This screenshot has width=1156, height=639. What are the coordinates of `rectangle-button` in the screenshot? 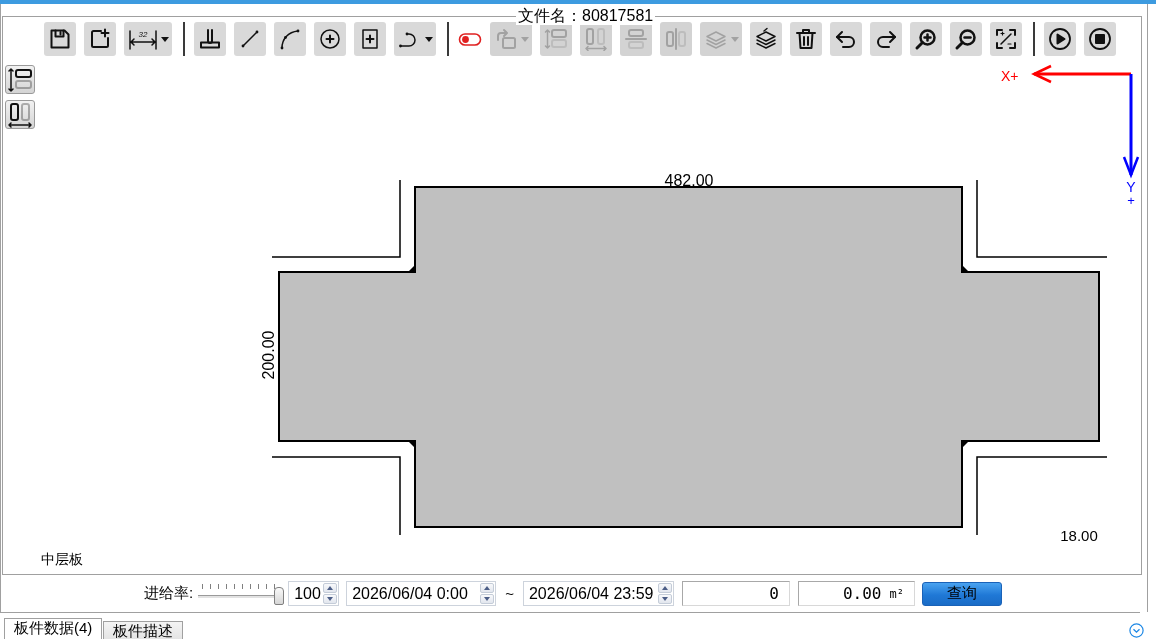 It's located at (370, 39).